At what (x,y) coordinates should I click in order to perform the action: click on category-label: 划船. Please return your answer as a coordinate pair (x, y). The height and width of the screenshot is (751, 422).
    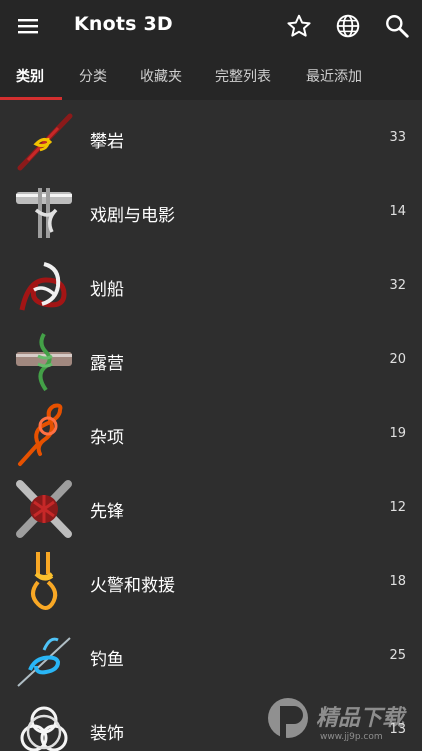
    Looking at the image, I should click on (107, 290).